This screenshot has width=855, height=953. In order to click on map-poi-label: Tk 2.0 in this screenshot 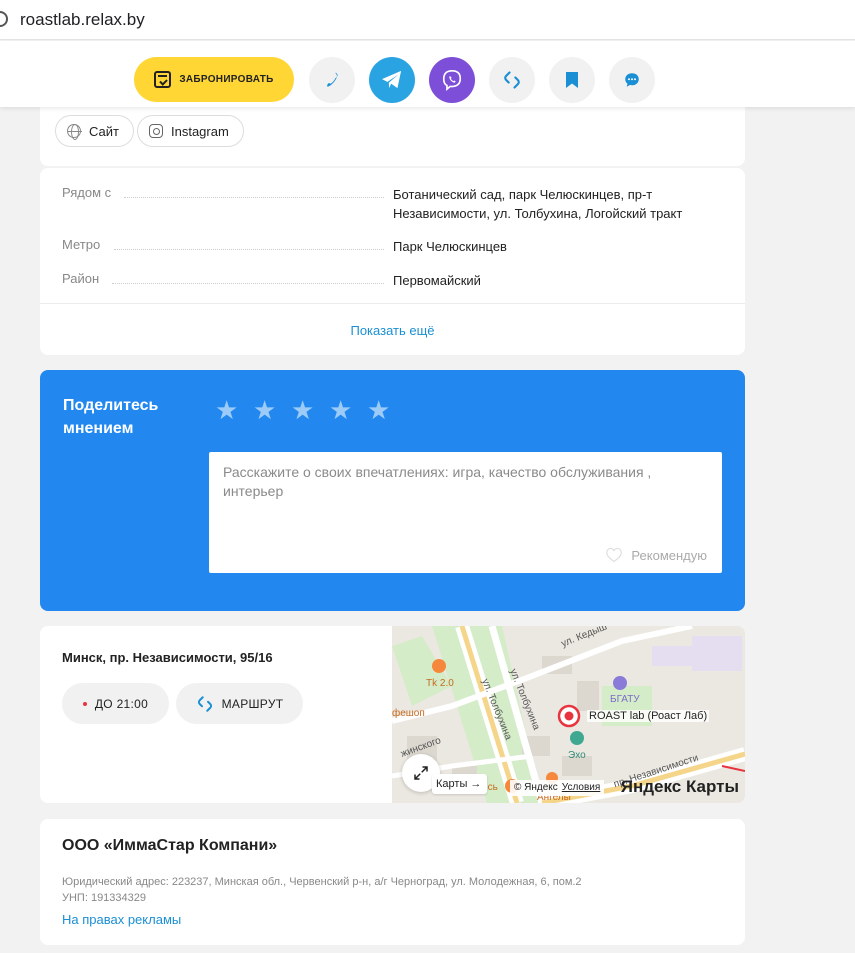, I will do `click(440, 683)`.